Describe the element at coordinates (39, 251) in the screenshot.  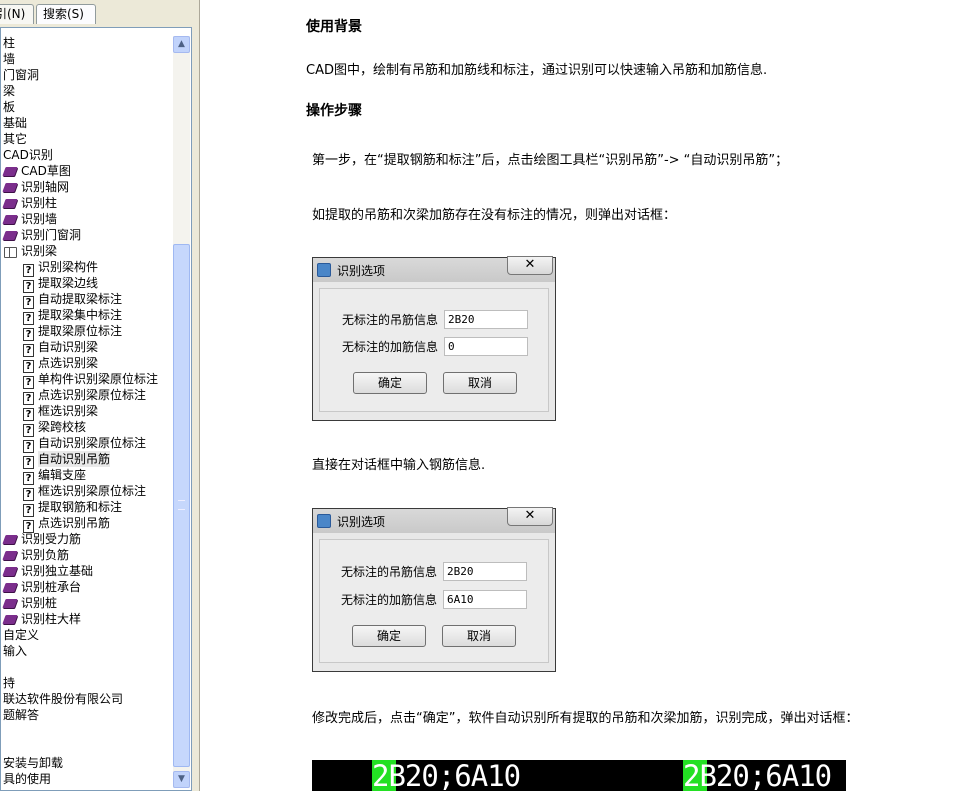
I see `tree-item-label: 识别梁` at that location.